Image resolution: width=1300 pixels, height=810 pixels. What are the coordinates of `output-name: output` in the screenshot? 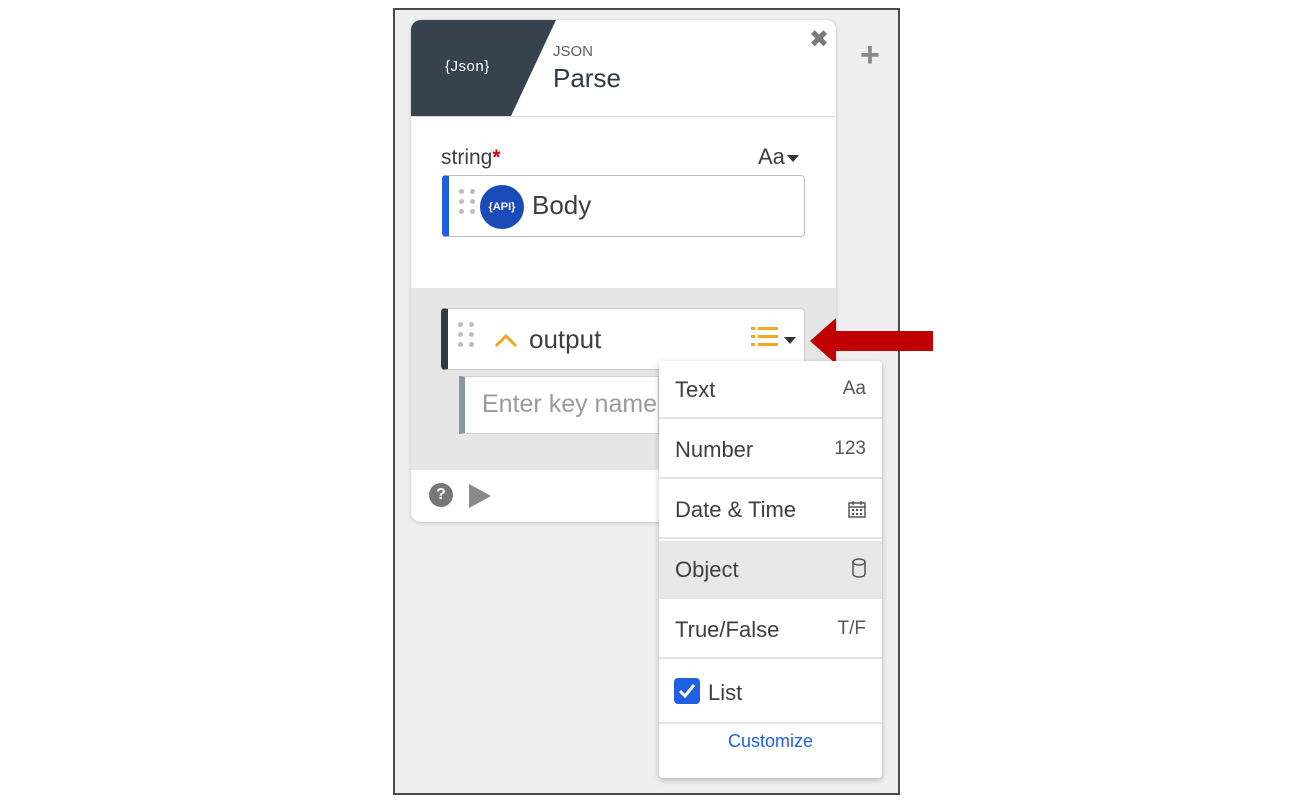 It's located at (565, 339).